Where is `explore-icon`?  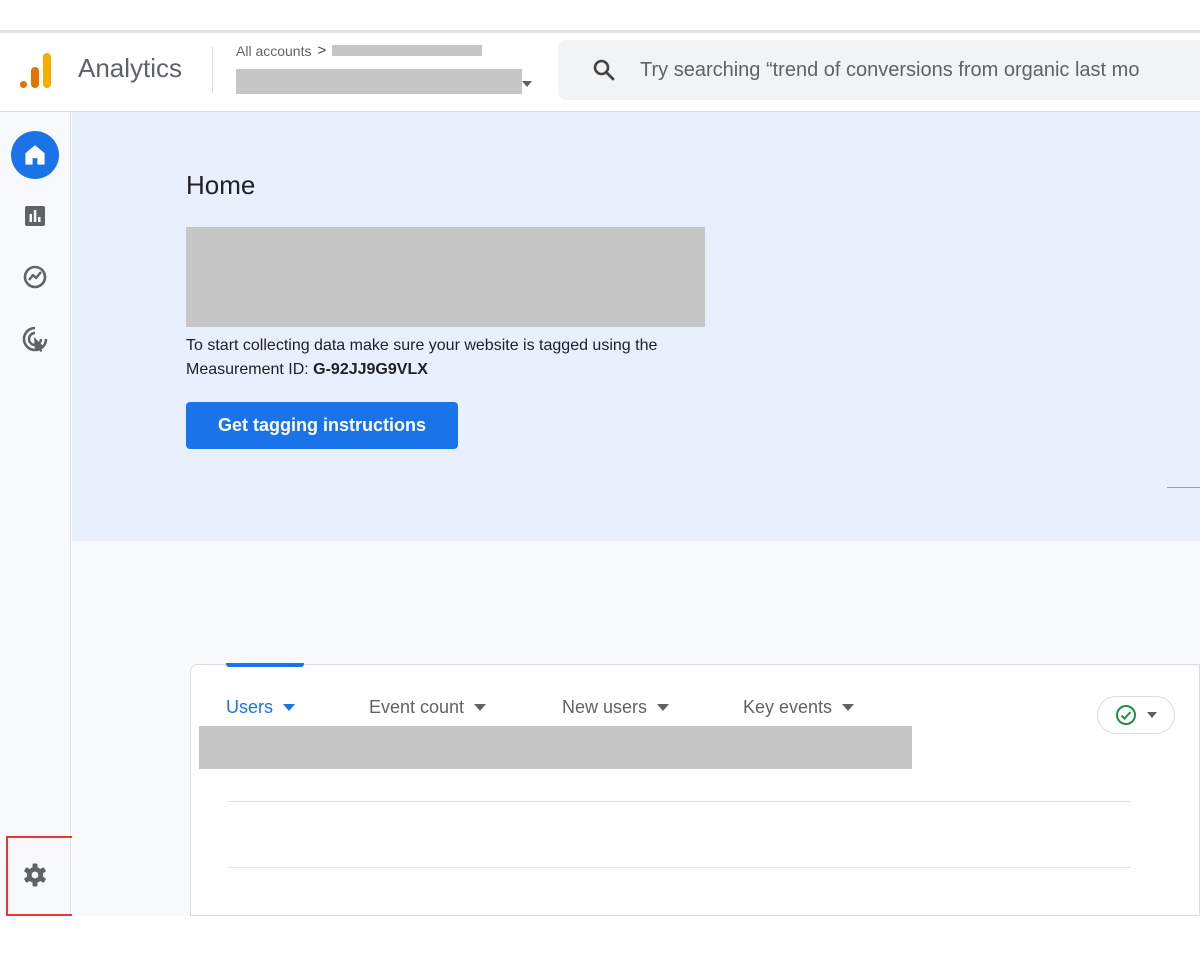 explore-icon is located at coordinates (35, 277).